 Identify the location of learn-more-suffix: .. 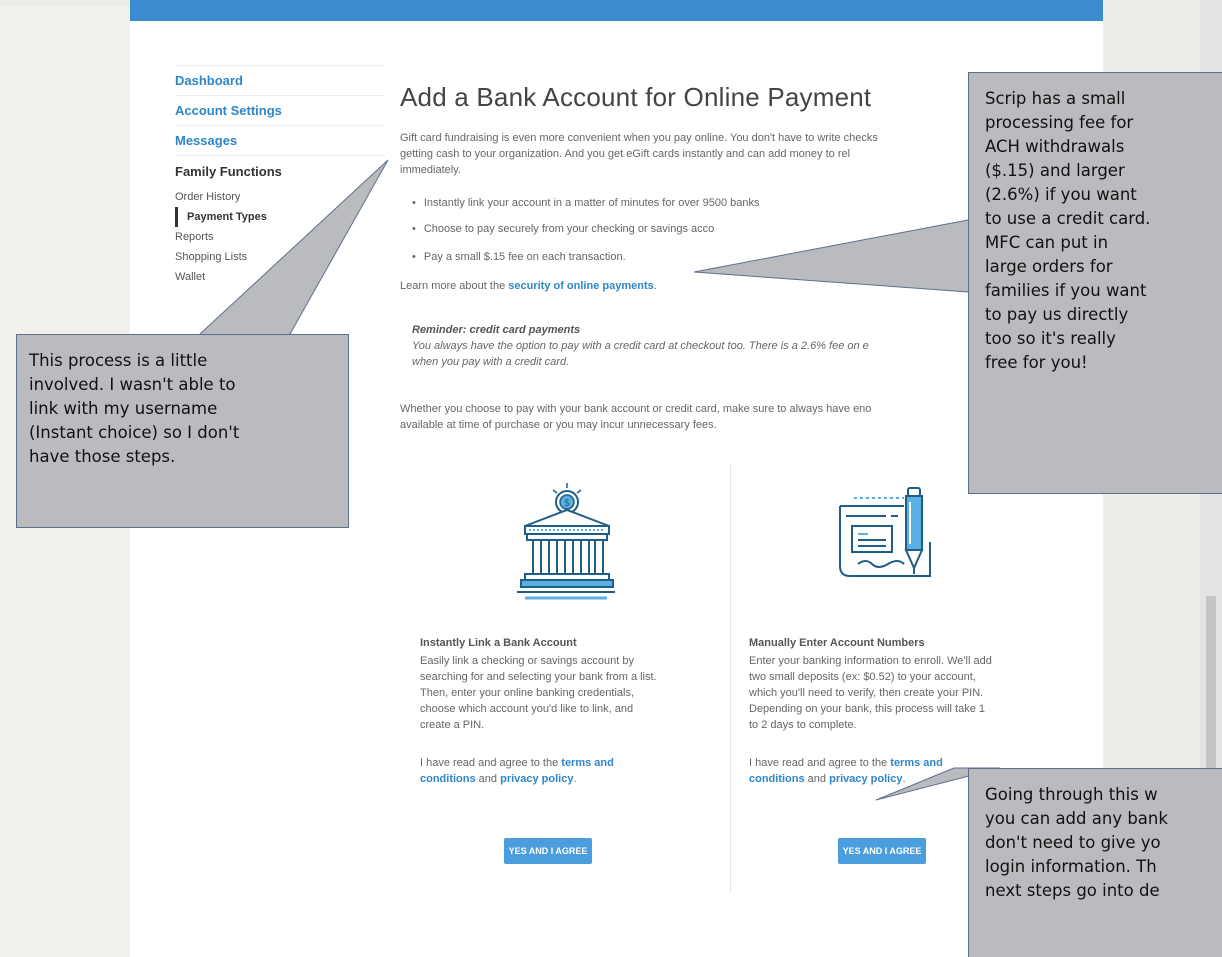
(655, 286).